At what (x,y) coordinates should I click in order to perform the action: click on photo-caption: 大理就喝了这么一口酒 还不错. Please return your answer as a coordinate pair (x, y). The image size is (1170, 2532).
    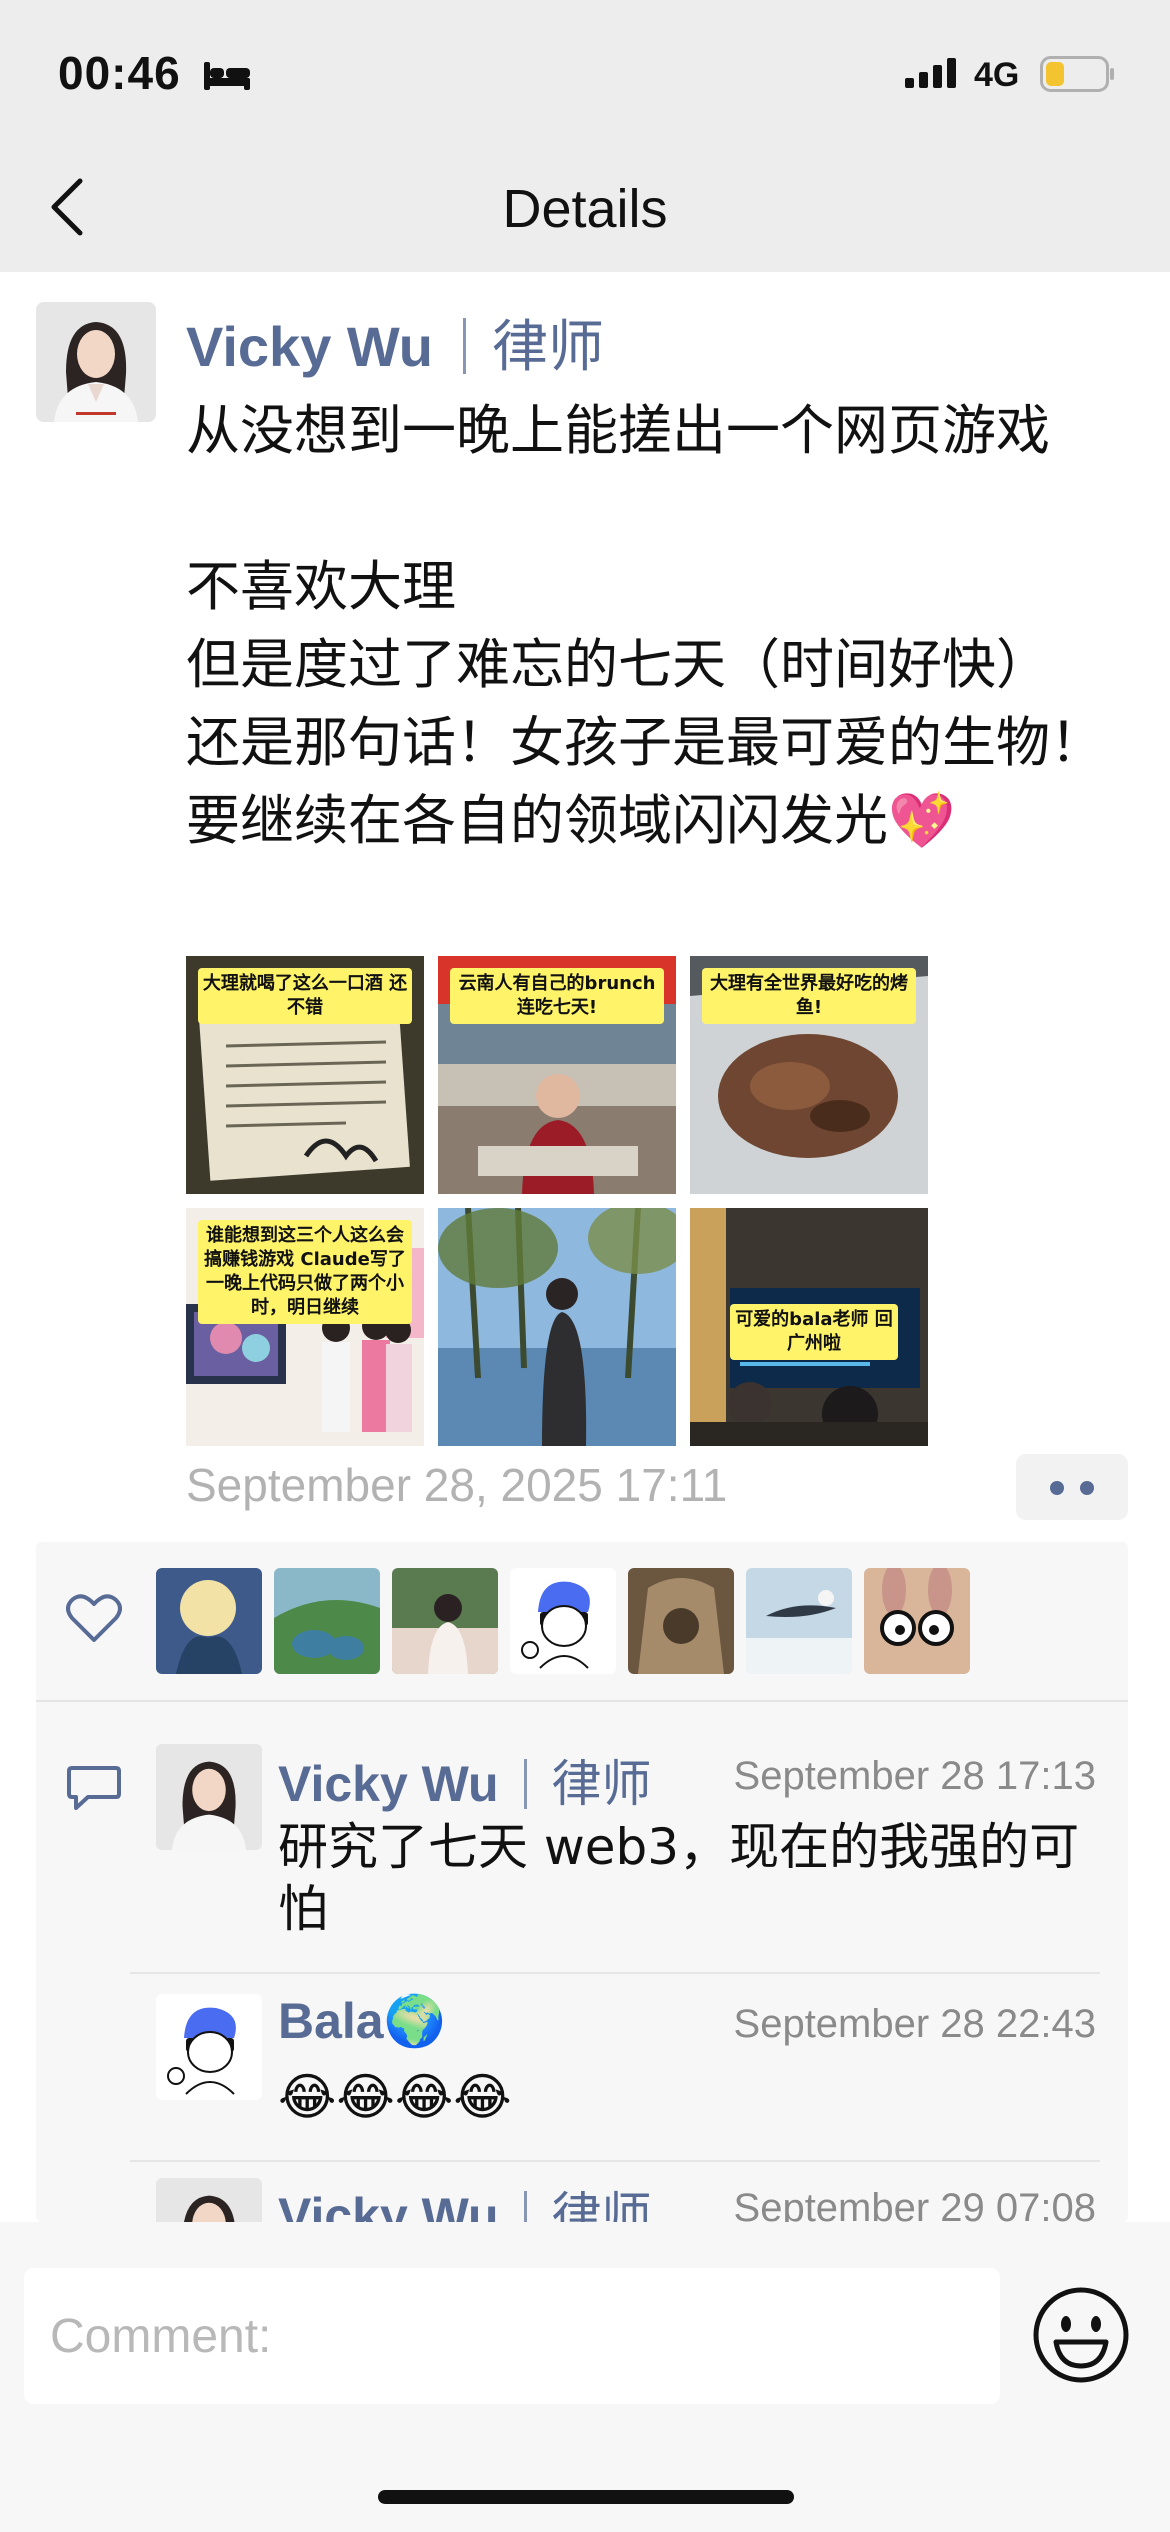
    Looking at the image, I should click on (305, 996).